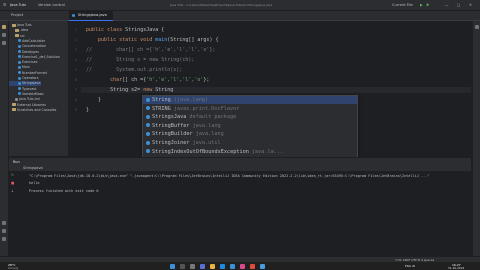 The width and height of the screenshot is (480, 270). What do you see at coordinates (30, 62) in the screenshot?
I see `tree-item-label: Exercises` at bounding box center [30, 62].